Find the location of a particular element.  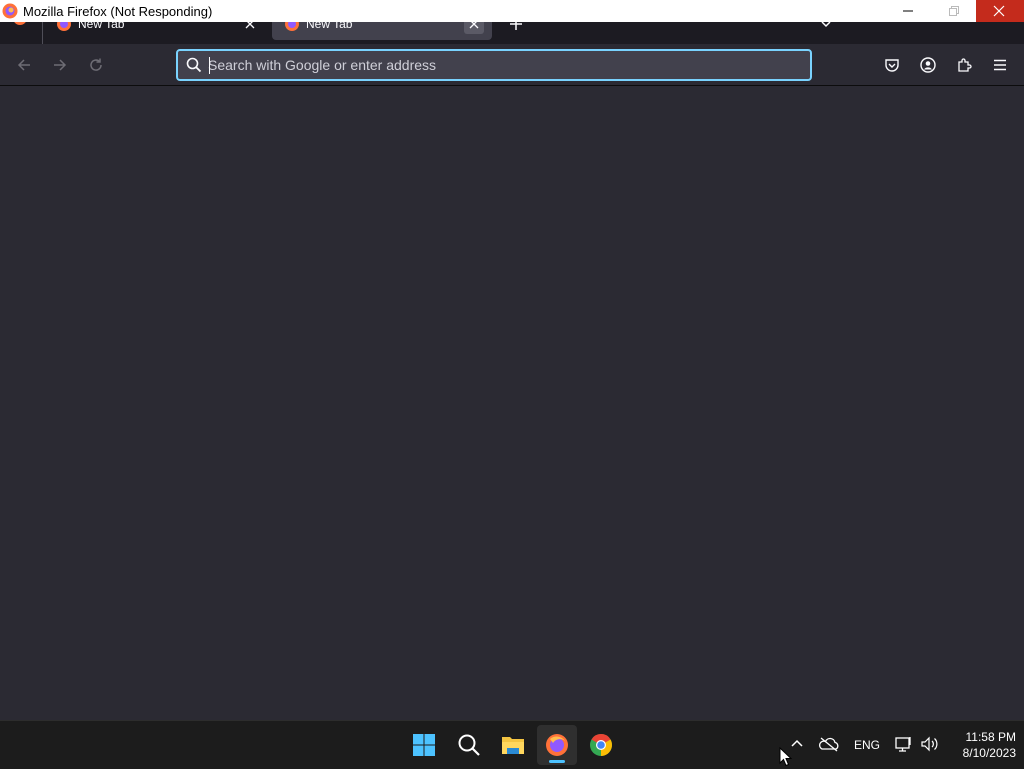

app-menu-button is located at coordinates (1000, 65).